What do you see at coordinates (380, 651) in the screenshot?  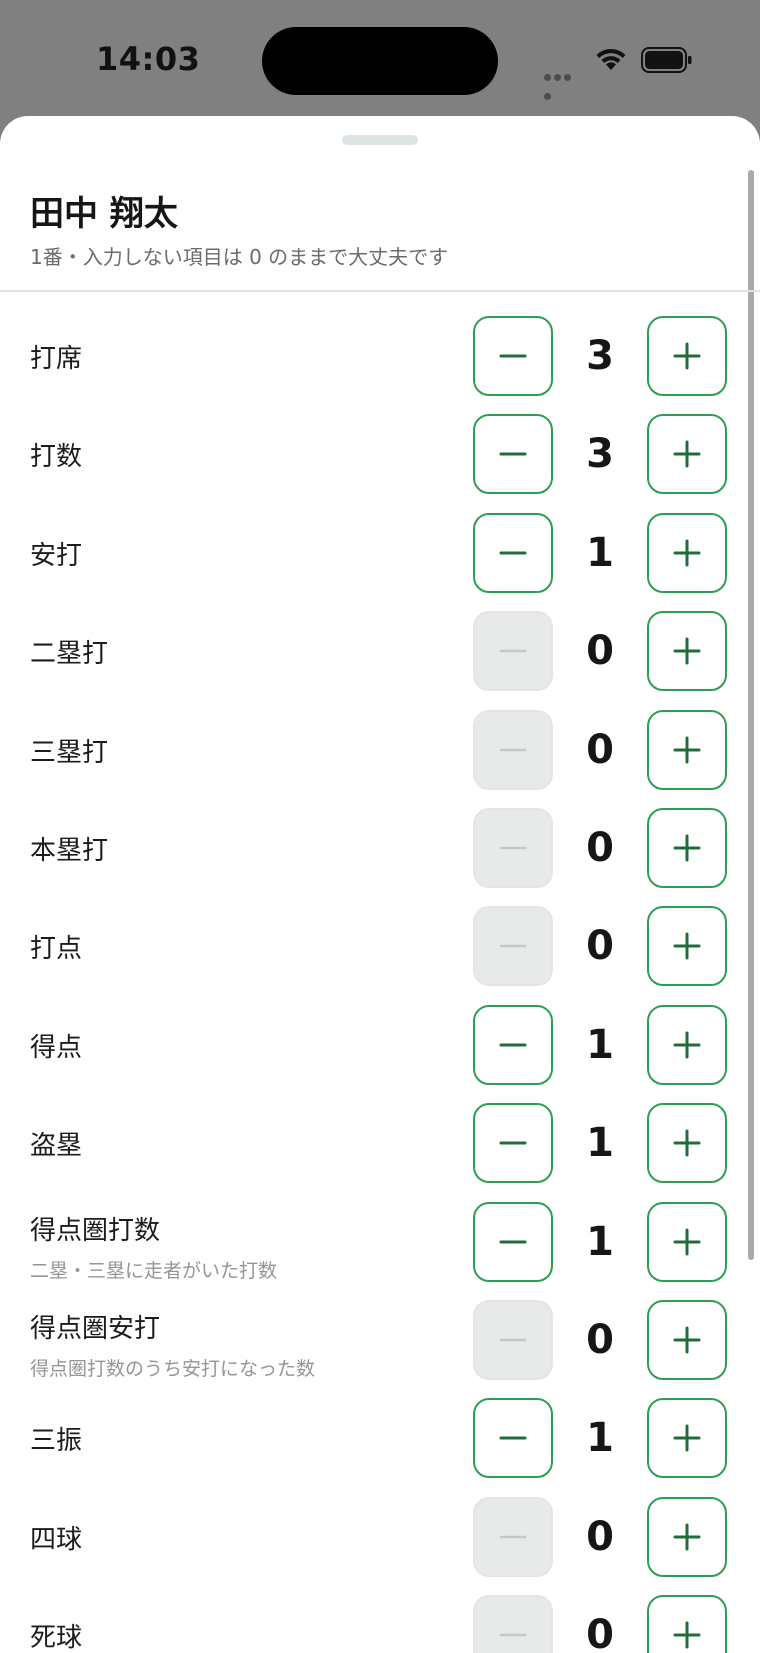 I see `stat-row-doubles: 二塁打 0` at bounding box center [380, 651].